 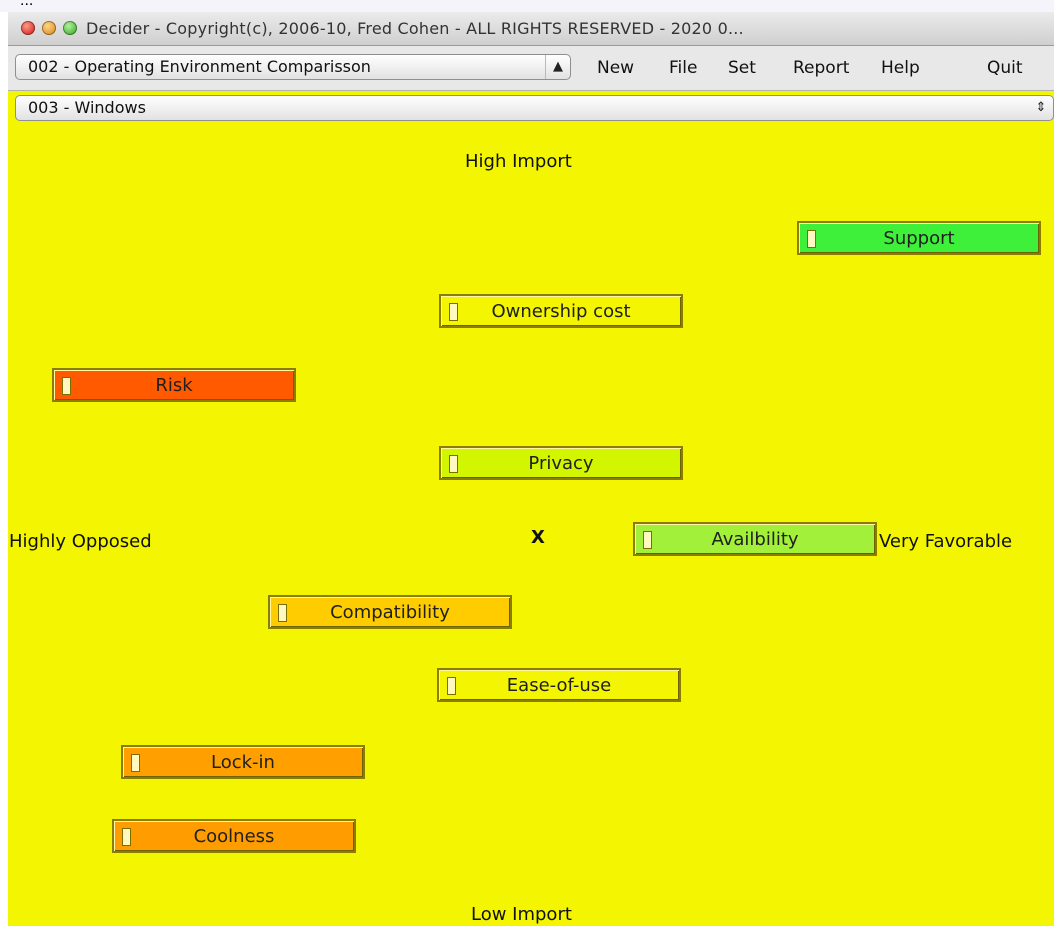 What do you see at coordinates (80, 541) in the screenshot?
I see `axis-left-label: Highly Opposed` at bounding box center [80, 541].